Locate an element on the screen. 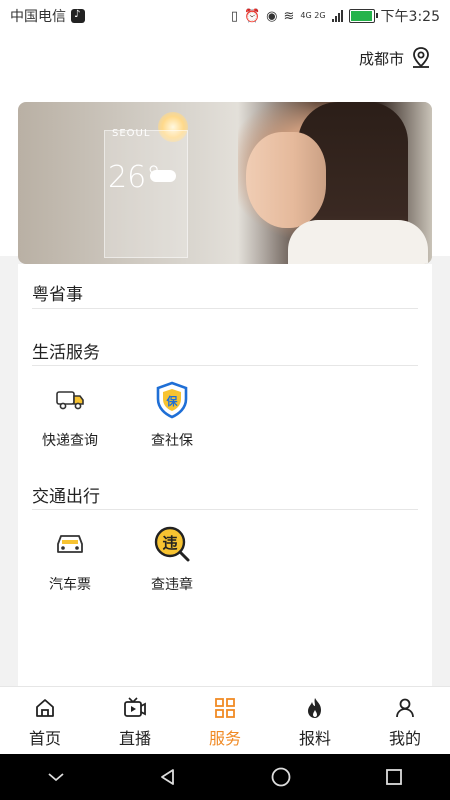  live-tv-icon is located at coordinates (135, 708).